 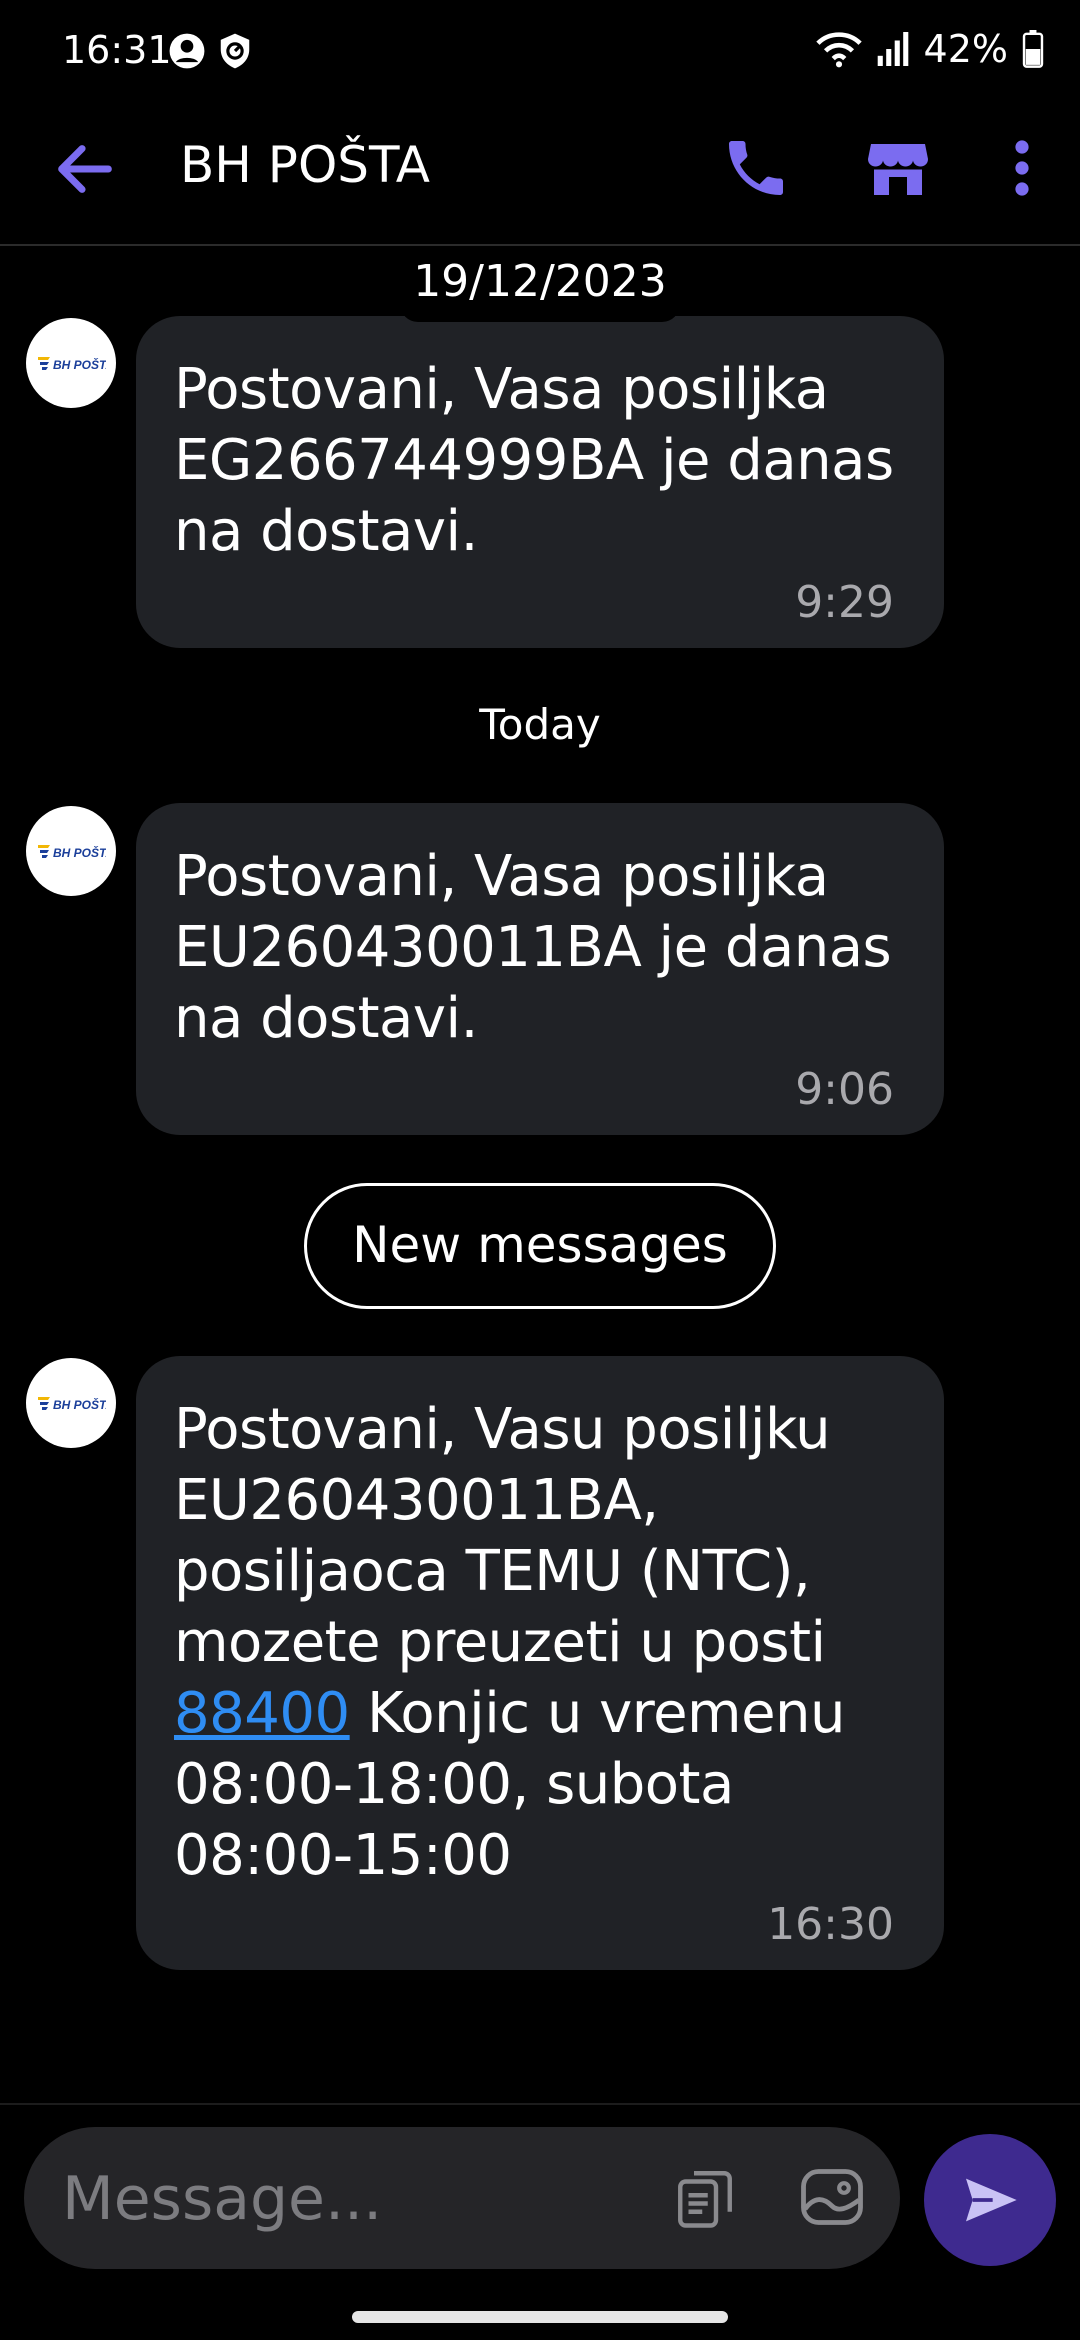 I want to click on app-bar: BH POŠTA, so click(x=540, y=175).